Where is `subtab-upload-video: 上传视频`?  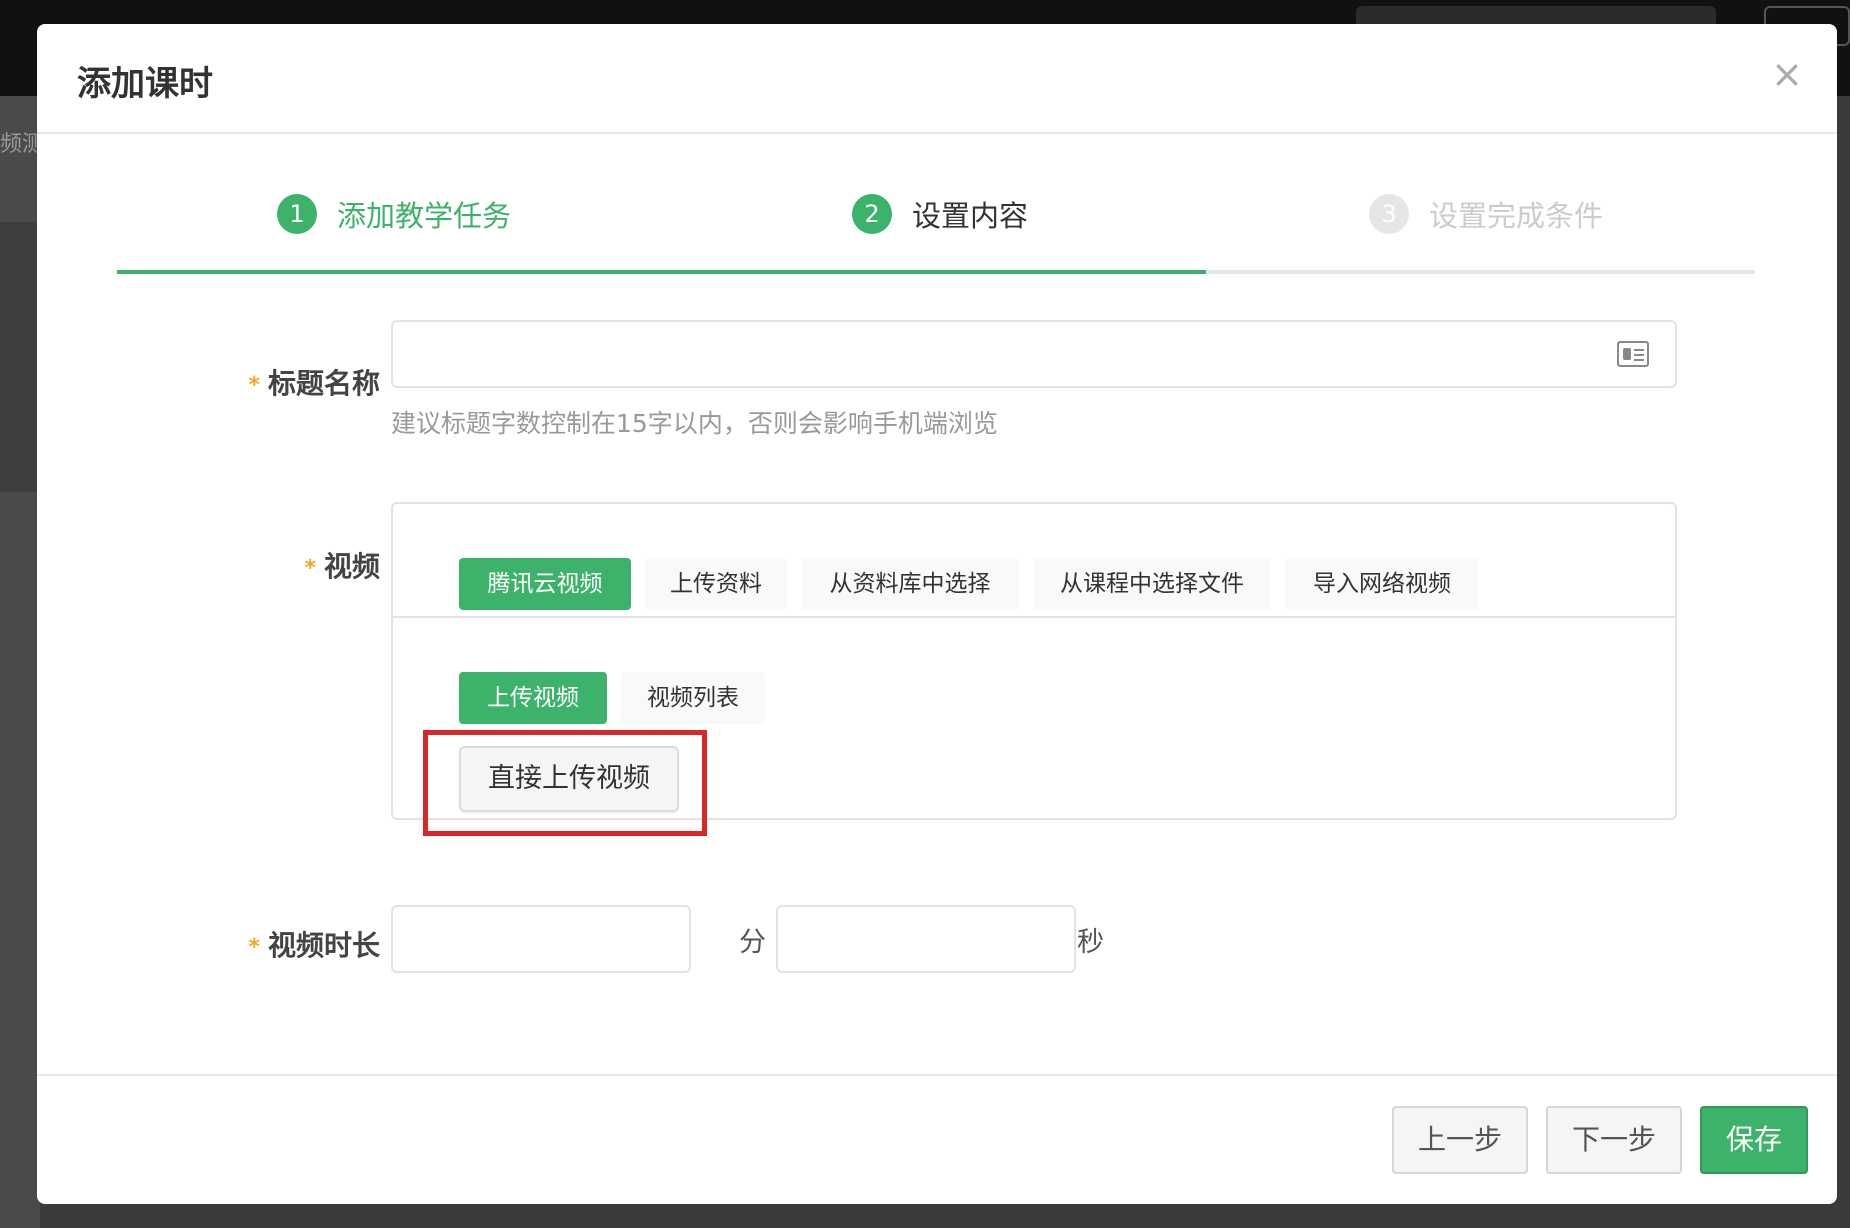 subtab-upload-video: 上传视频 is located at coordinates (533, 698).